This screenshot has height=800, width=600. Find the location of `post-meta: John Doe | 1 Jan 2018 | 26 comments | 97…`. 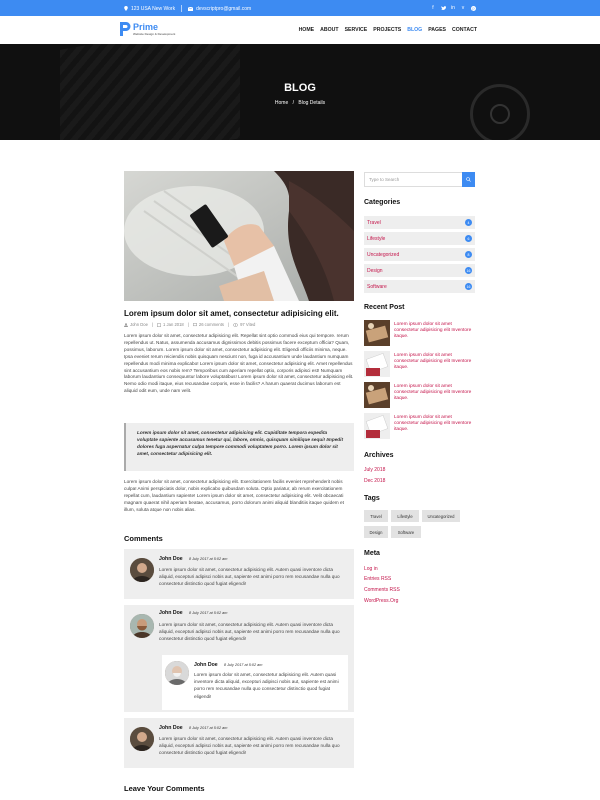

post-meta: John Doe | 1 Jan 2018 | 26 comments | 97… is located at coordinates (189, 324).